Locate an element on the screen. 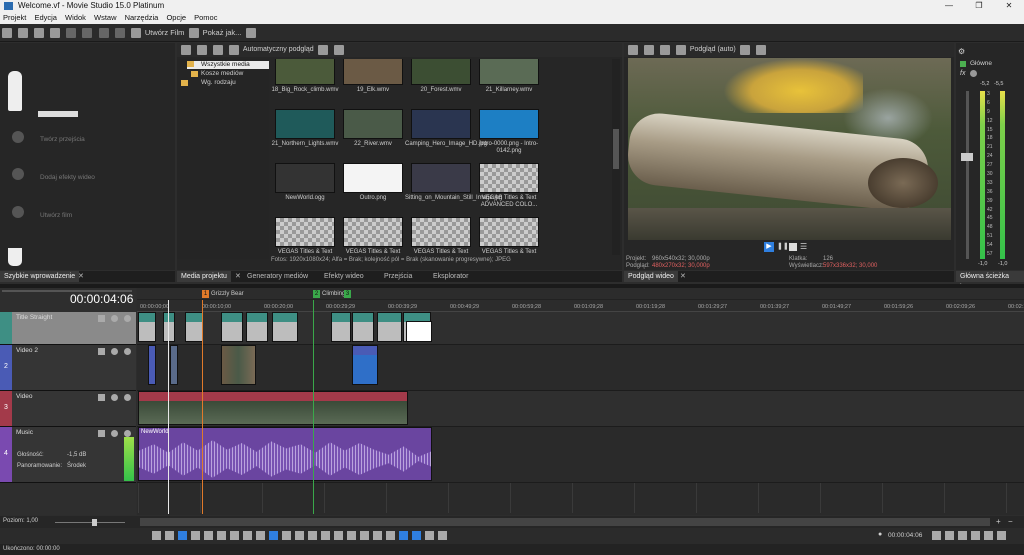 This screenshot has width=1024, height=555. play-from-start-icon is located at coordinates (169, 535).